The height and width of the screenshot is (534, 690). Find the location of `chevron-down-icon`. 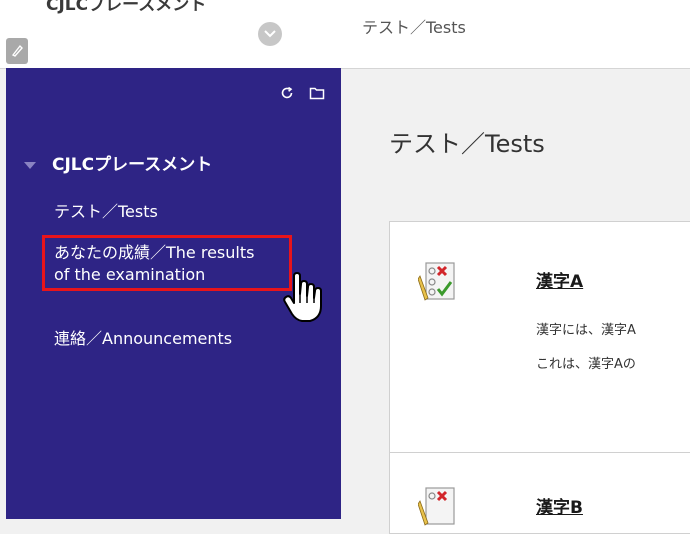

chevron-down-icon is located at coordinates (270, 34).